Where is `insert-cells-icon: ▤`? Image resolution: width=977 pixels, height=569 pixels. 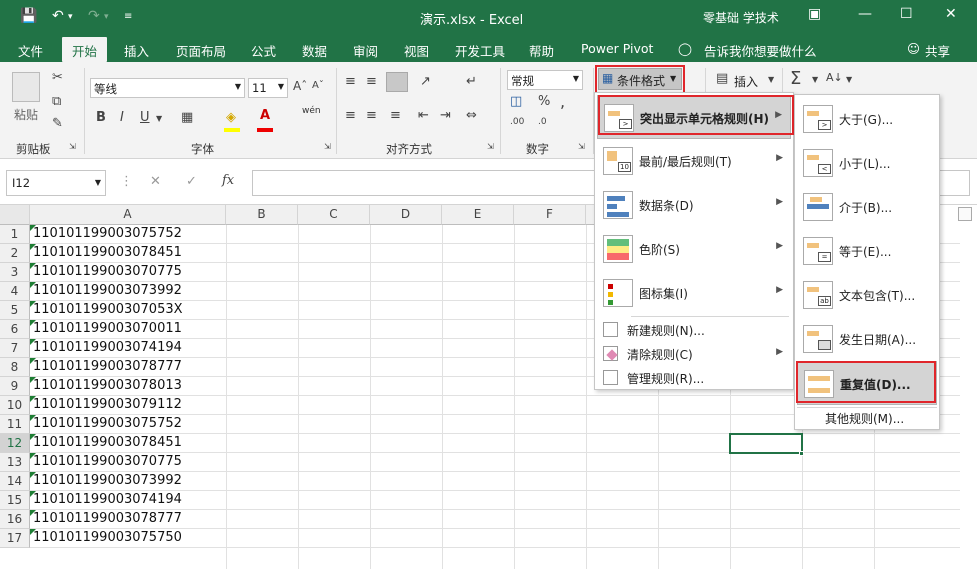
insert-cells-icon: ▤ is located at coordinates (722, 78).